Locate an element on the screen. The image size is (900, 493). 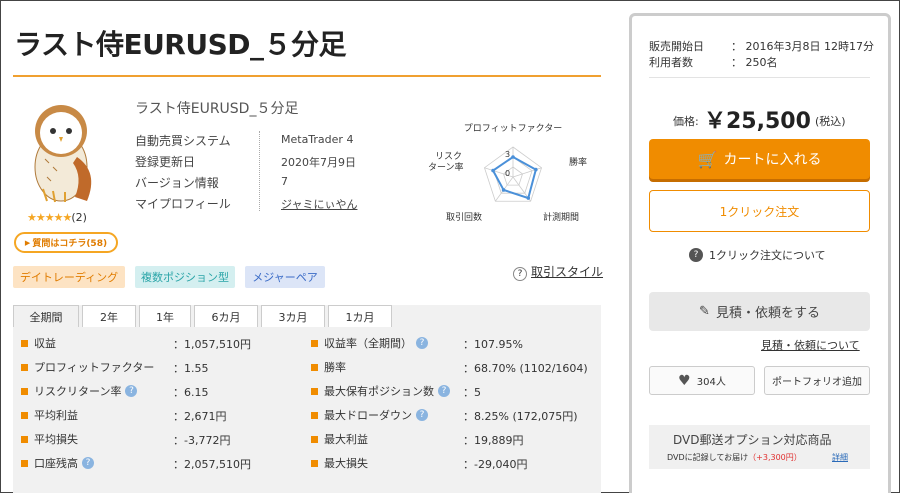
dvd-desc: DVDに記録してお届け（+3,300円） is located at coordinates (734, 457).